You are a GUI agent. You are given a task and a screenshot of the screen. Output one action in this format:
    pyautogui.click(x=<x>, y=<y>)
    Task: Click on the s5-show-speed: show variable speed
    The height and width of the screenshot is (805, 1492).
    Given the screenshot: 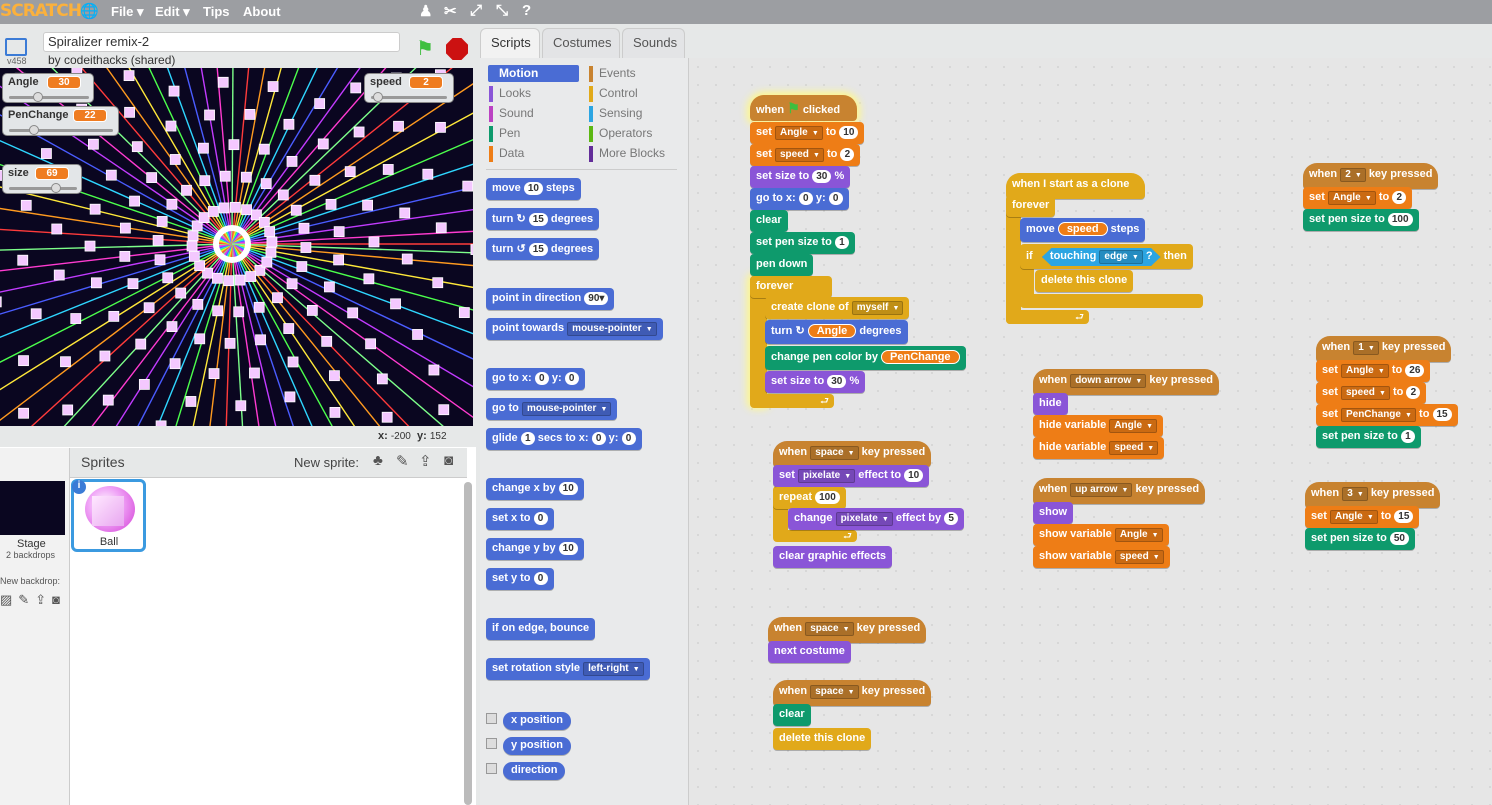 What is the action you would take?
    pyautogui.click(x=1101, y=557)
    